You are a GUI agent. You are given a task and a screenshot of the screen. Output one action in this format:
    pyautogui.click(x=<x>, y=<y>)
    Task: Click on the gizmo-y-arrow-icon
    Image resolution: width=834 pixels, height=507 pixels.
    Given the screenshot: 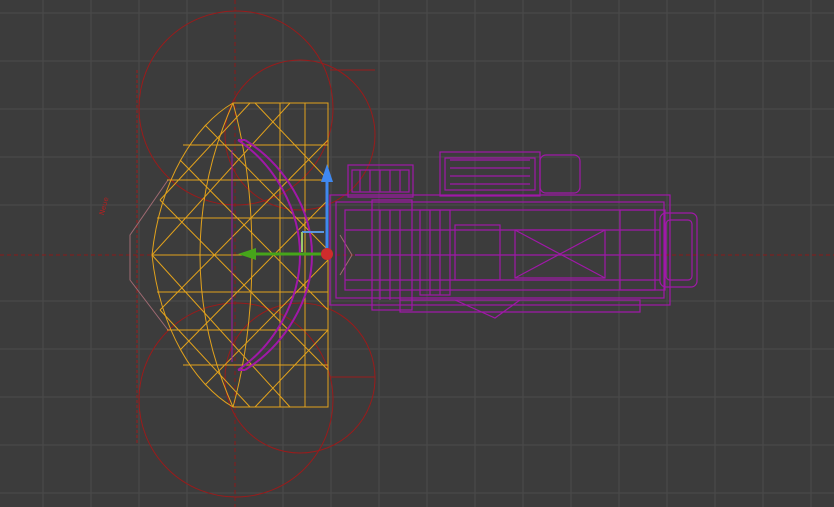 What is the action you would take?
    pyautogui.click(x=247, y=254)
    